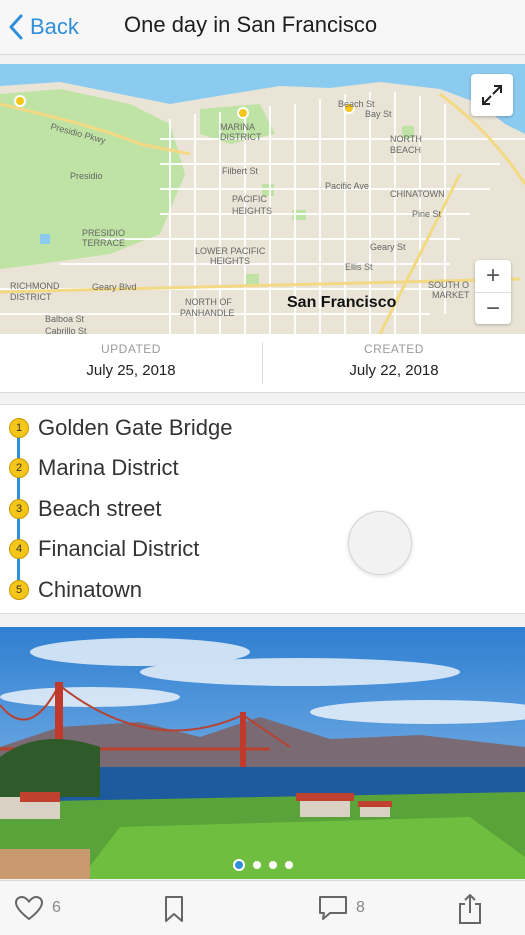  What do you see at coordinates (230, 251) in the screenshot?
I see `svg-text: LOWER PACIFIC` at bounding box center [230, 251].